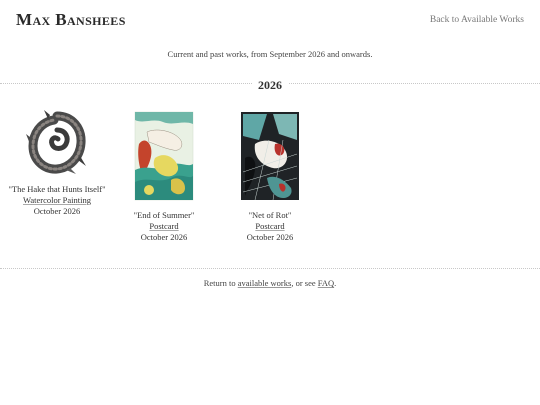 This screenshot has height=405, width=540. Describe the element at coordinates (71, 20) in the screenshot. I see `site-title: Max Banshees` at that location.